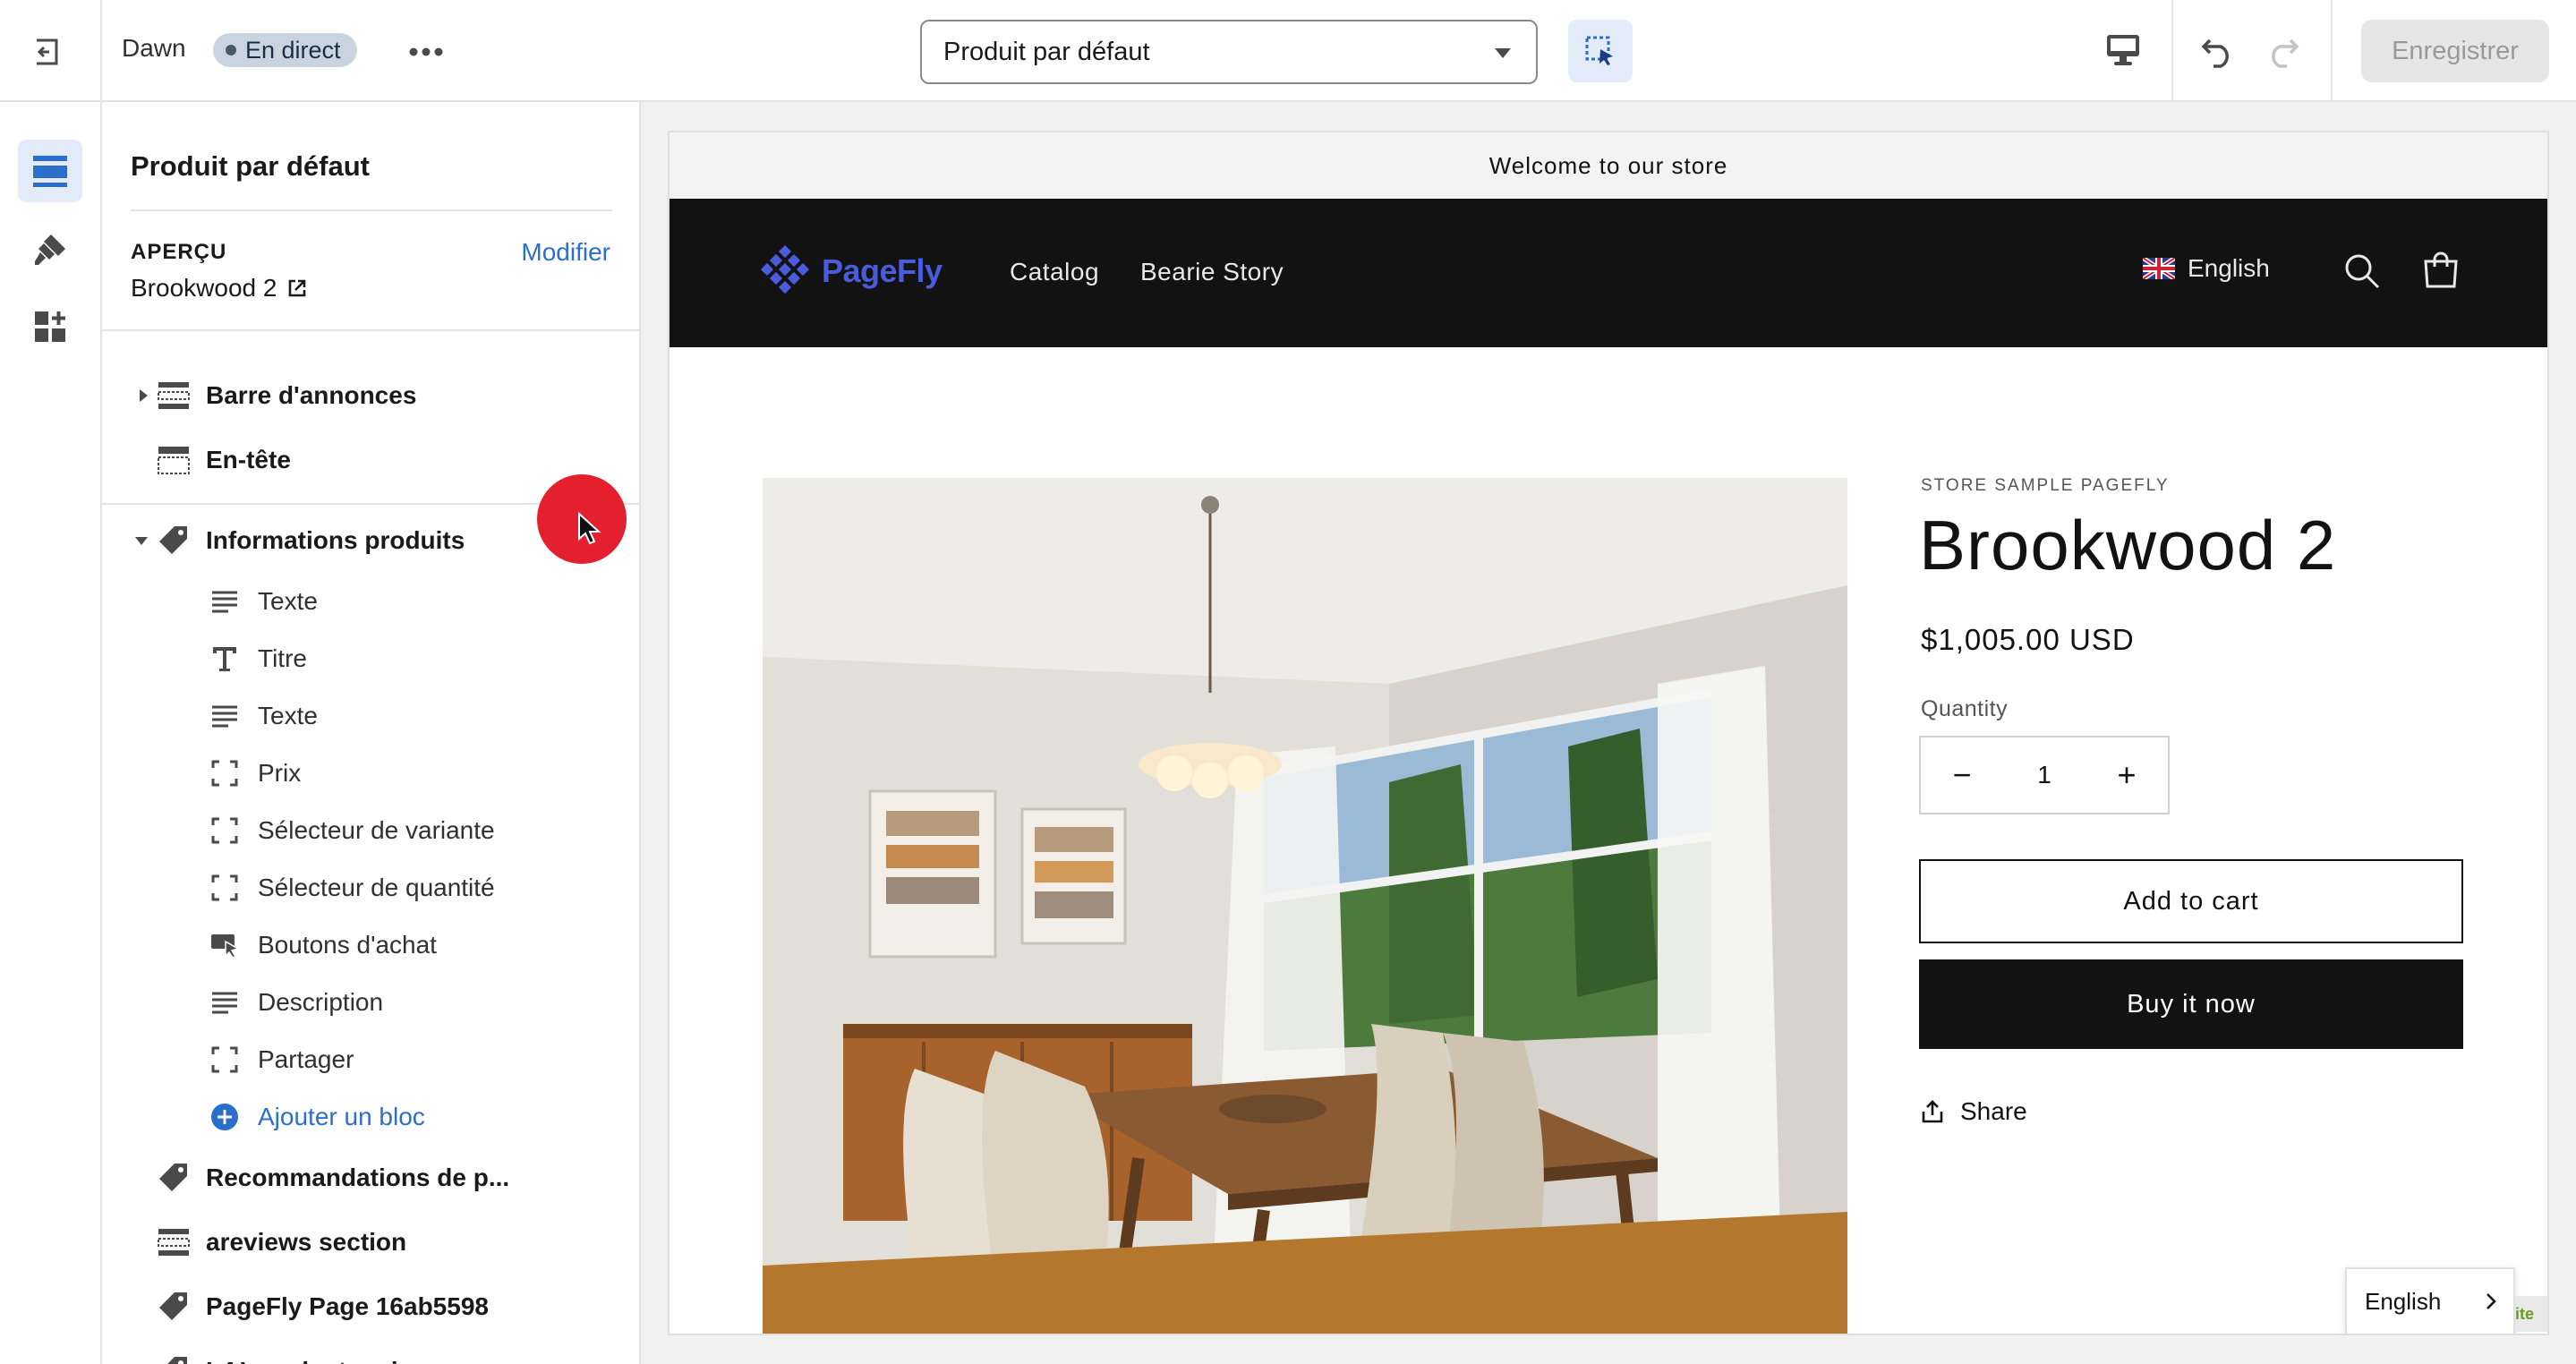 Image resolution: width=2576 pixels, height=1364 pixels. I want to click on product-title: Brookwood 2, so click(2128, 545).